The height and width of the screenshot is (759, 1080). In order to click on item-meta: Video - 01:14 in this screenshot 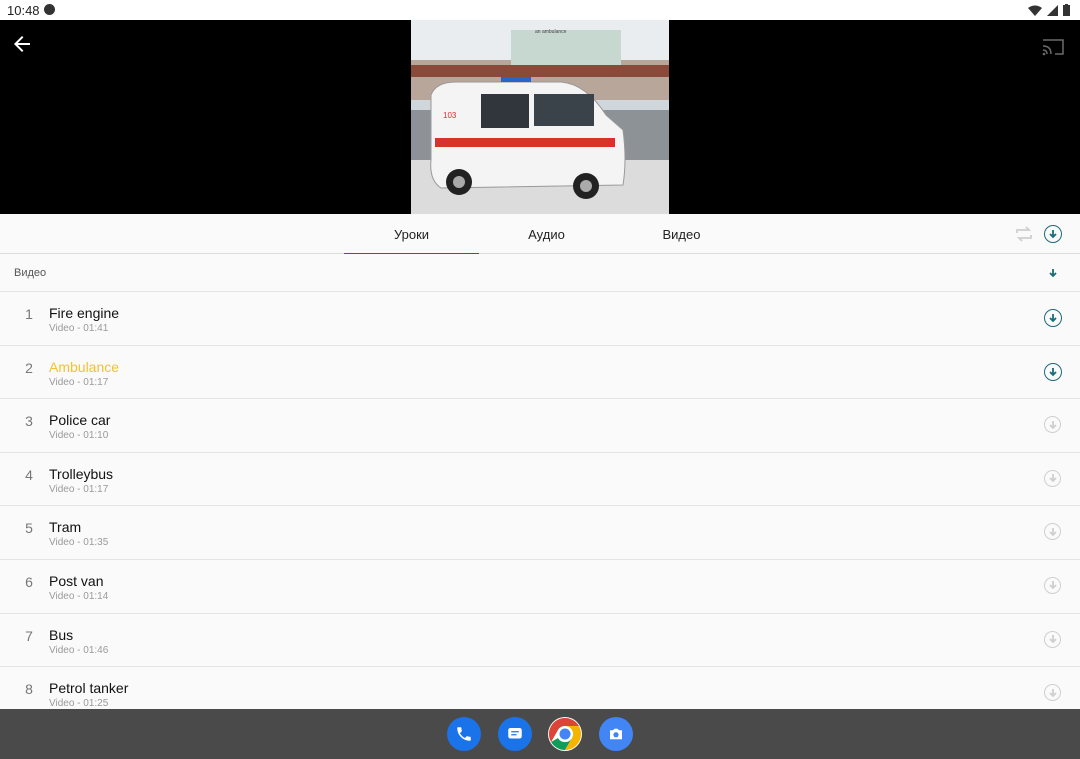, I will do `click(79, 596)`.